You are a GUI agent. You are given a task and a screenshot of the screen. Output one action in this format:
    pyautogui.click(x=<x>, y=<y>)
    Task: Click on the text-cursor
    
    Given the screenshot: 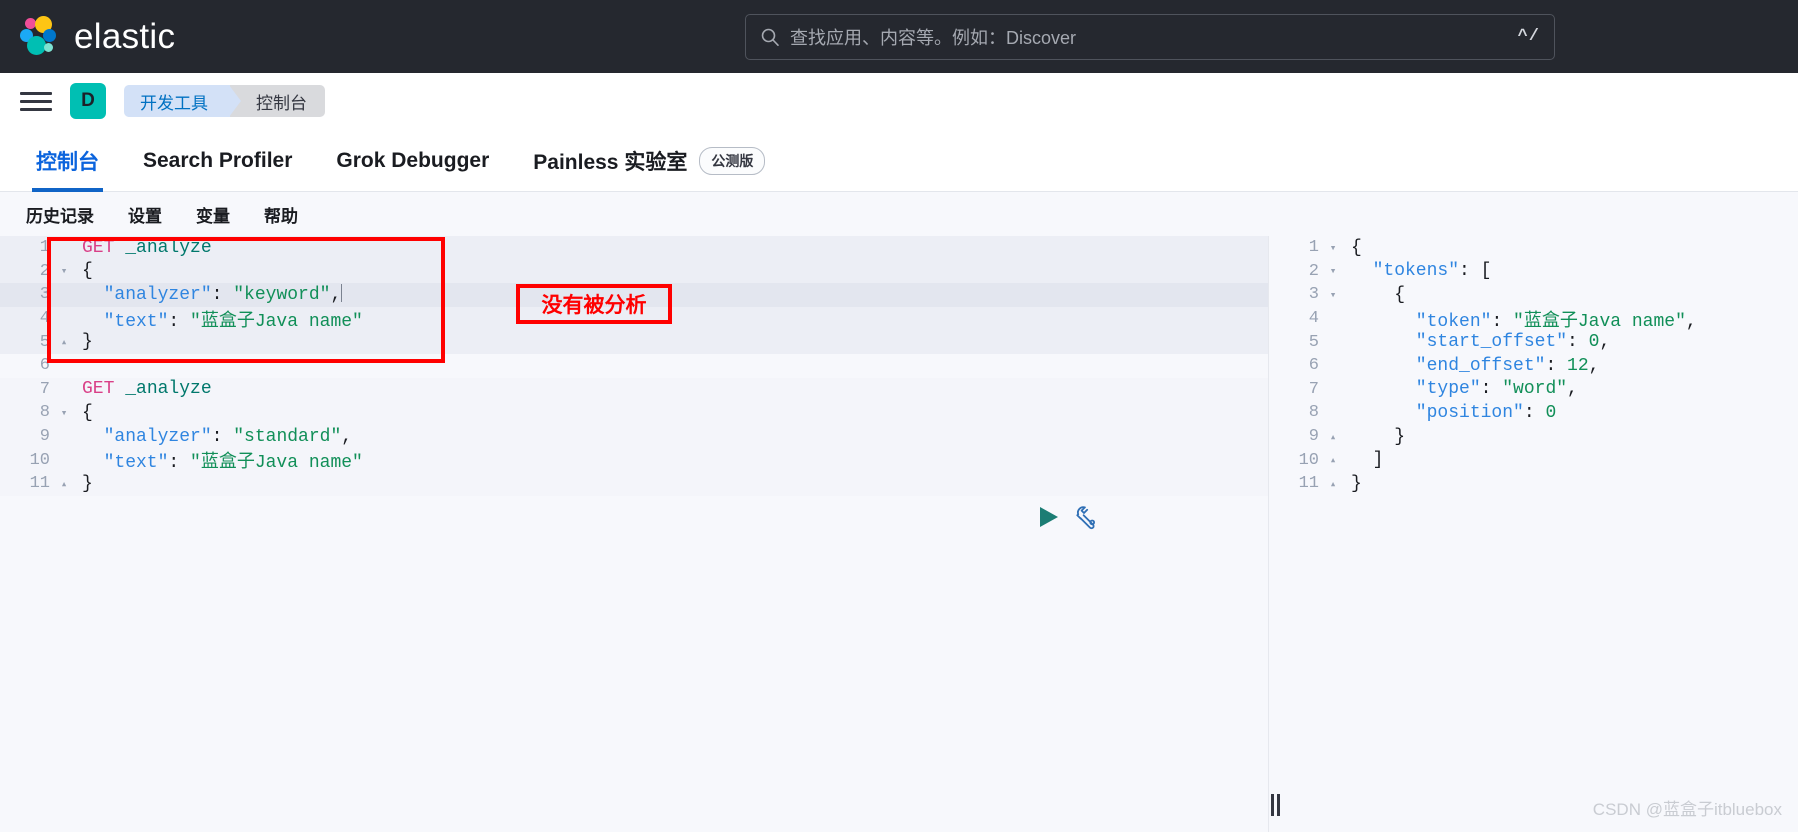 What is the action you would take?
    pyautogui.click(x=342, y=293)
    